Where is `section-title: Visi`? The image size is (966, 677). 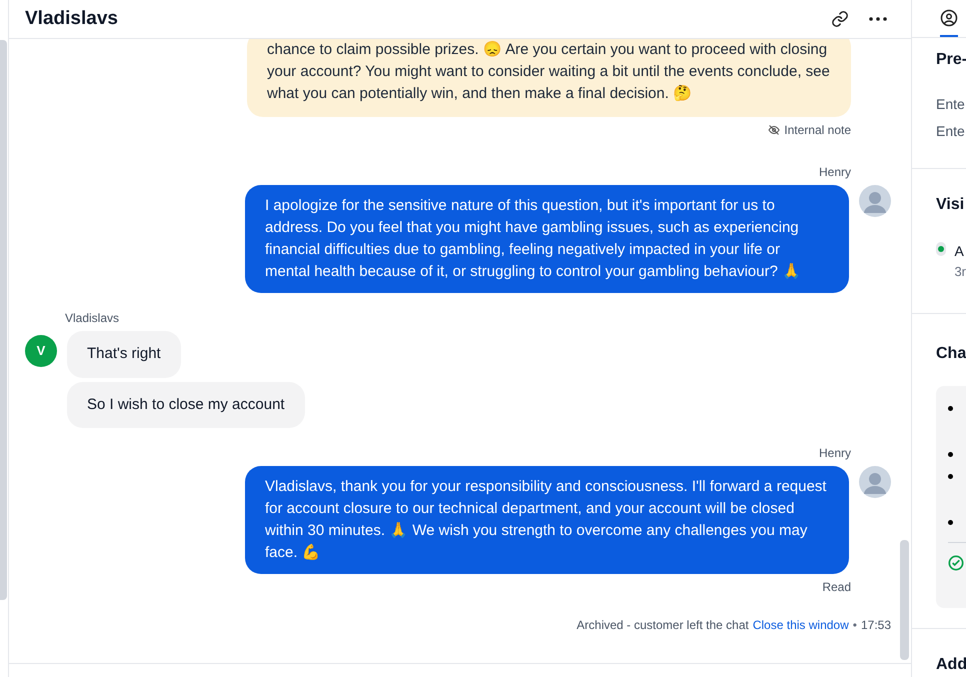 section-title: Visi is located at coordinates (951, 204).